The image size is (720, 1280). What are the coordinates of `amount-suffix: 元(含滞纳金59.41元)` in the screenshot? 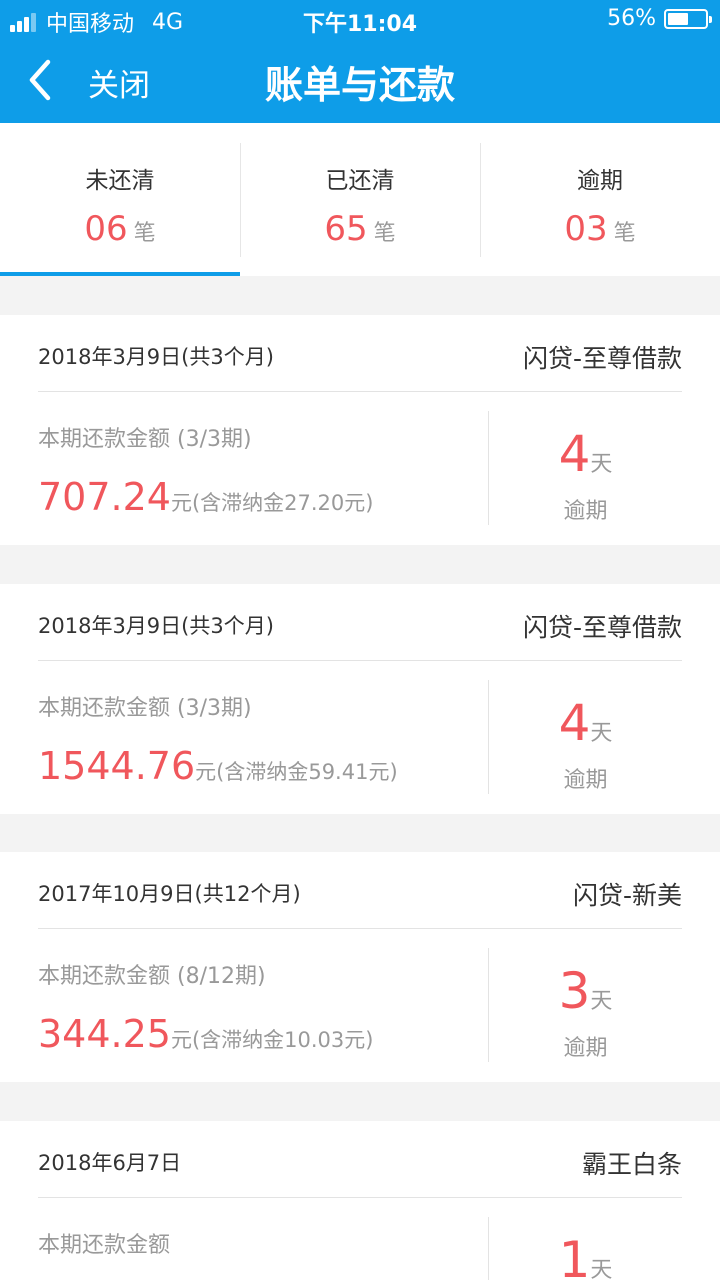 It's located at (296, 772).